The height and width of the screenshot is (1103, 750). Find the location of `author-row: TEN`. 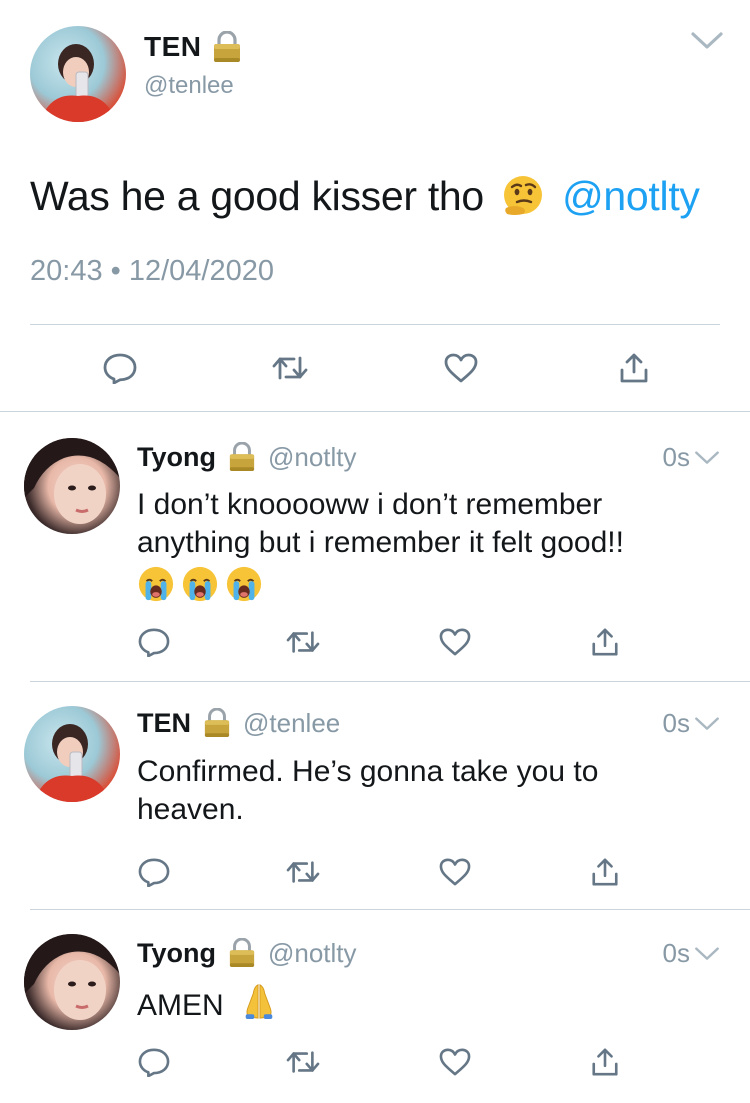

author-row: TEN is located at coordinates (193, 47).